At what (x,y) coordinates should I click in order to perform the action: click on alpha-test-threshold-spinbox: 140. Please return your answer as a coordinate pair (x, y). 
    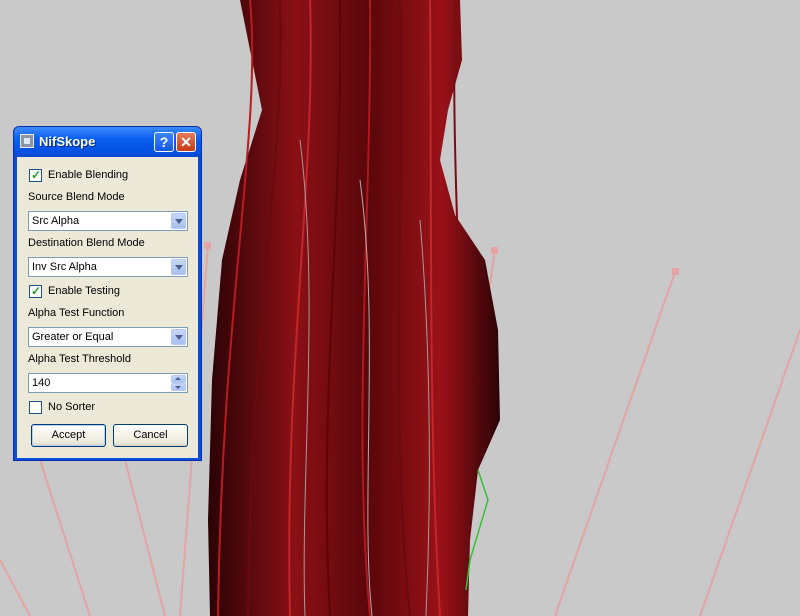
    Looking at the image, I should click on (108, 383).